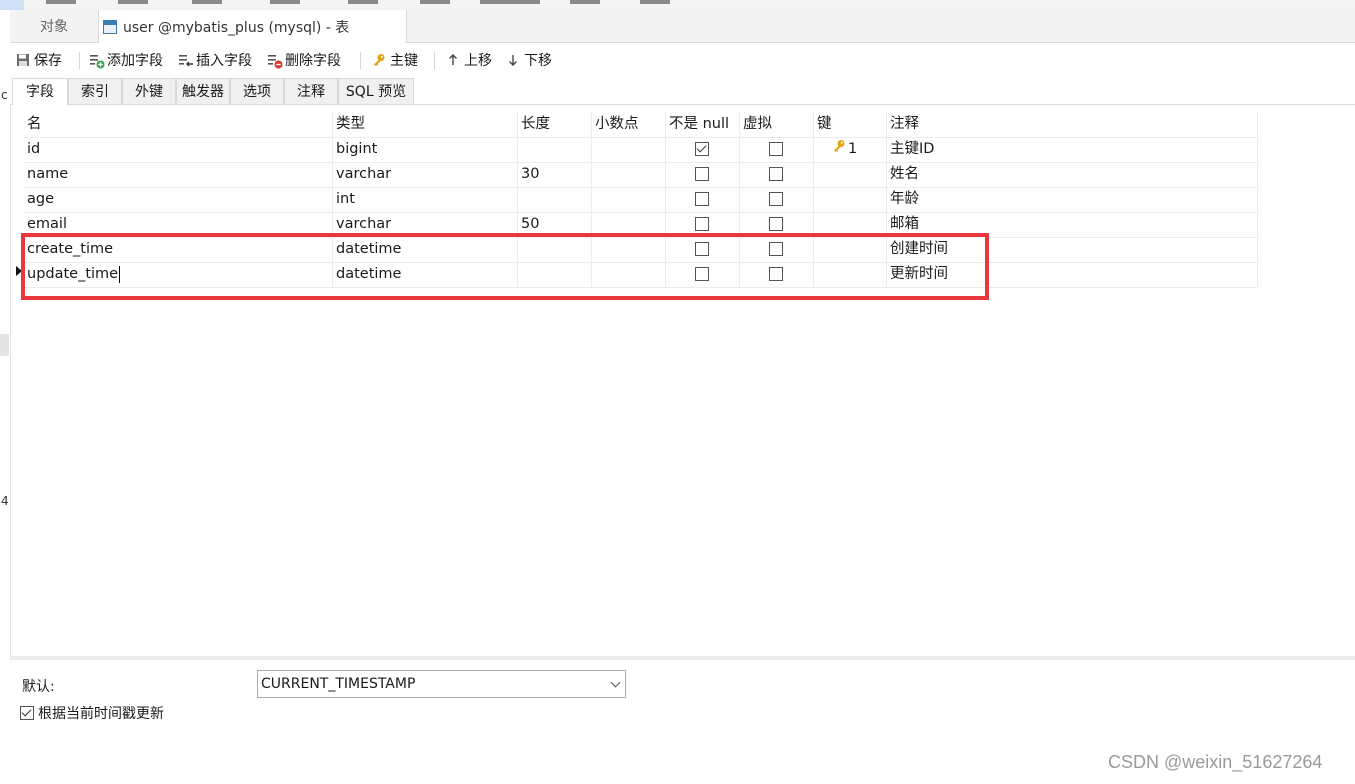 The height and width of the screenshot is (784, 1355). I want to click on add-field-button: 添加字段, so click(126, 60).